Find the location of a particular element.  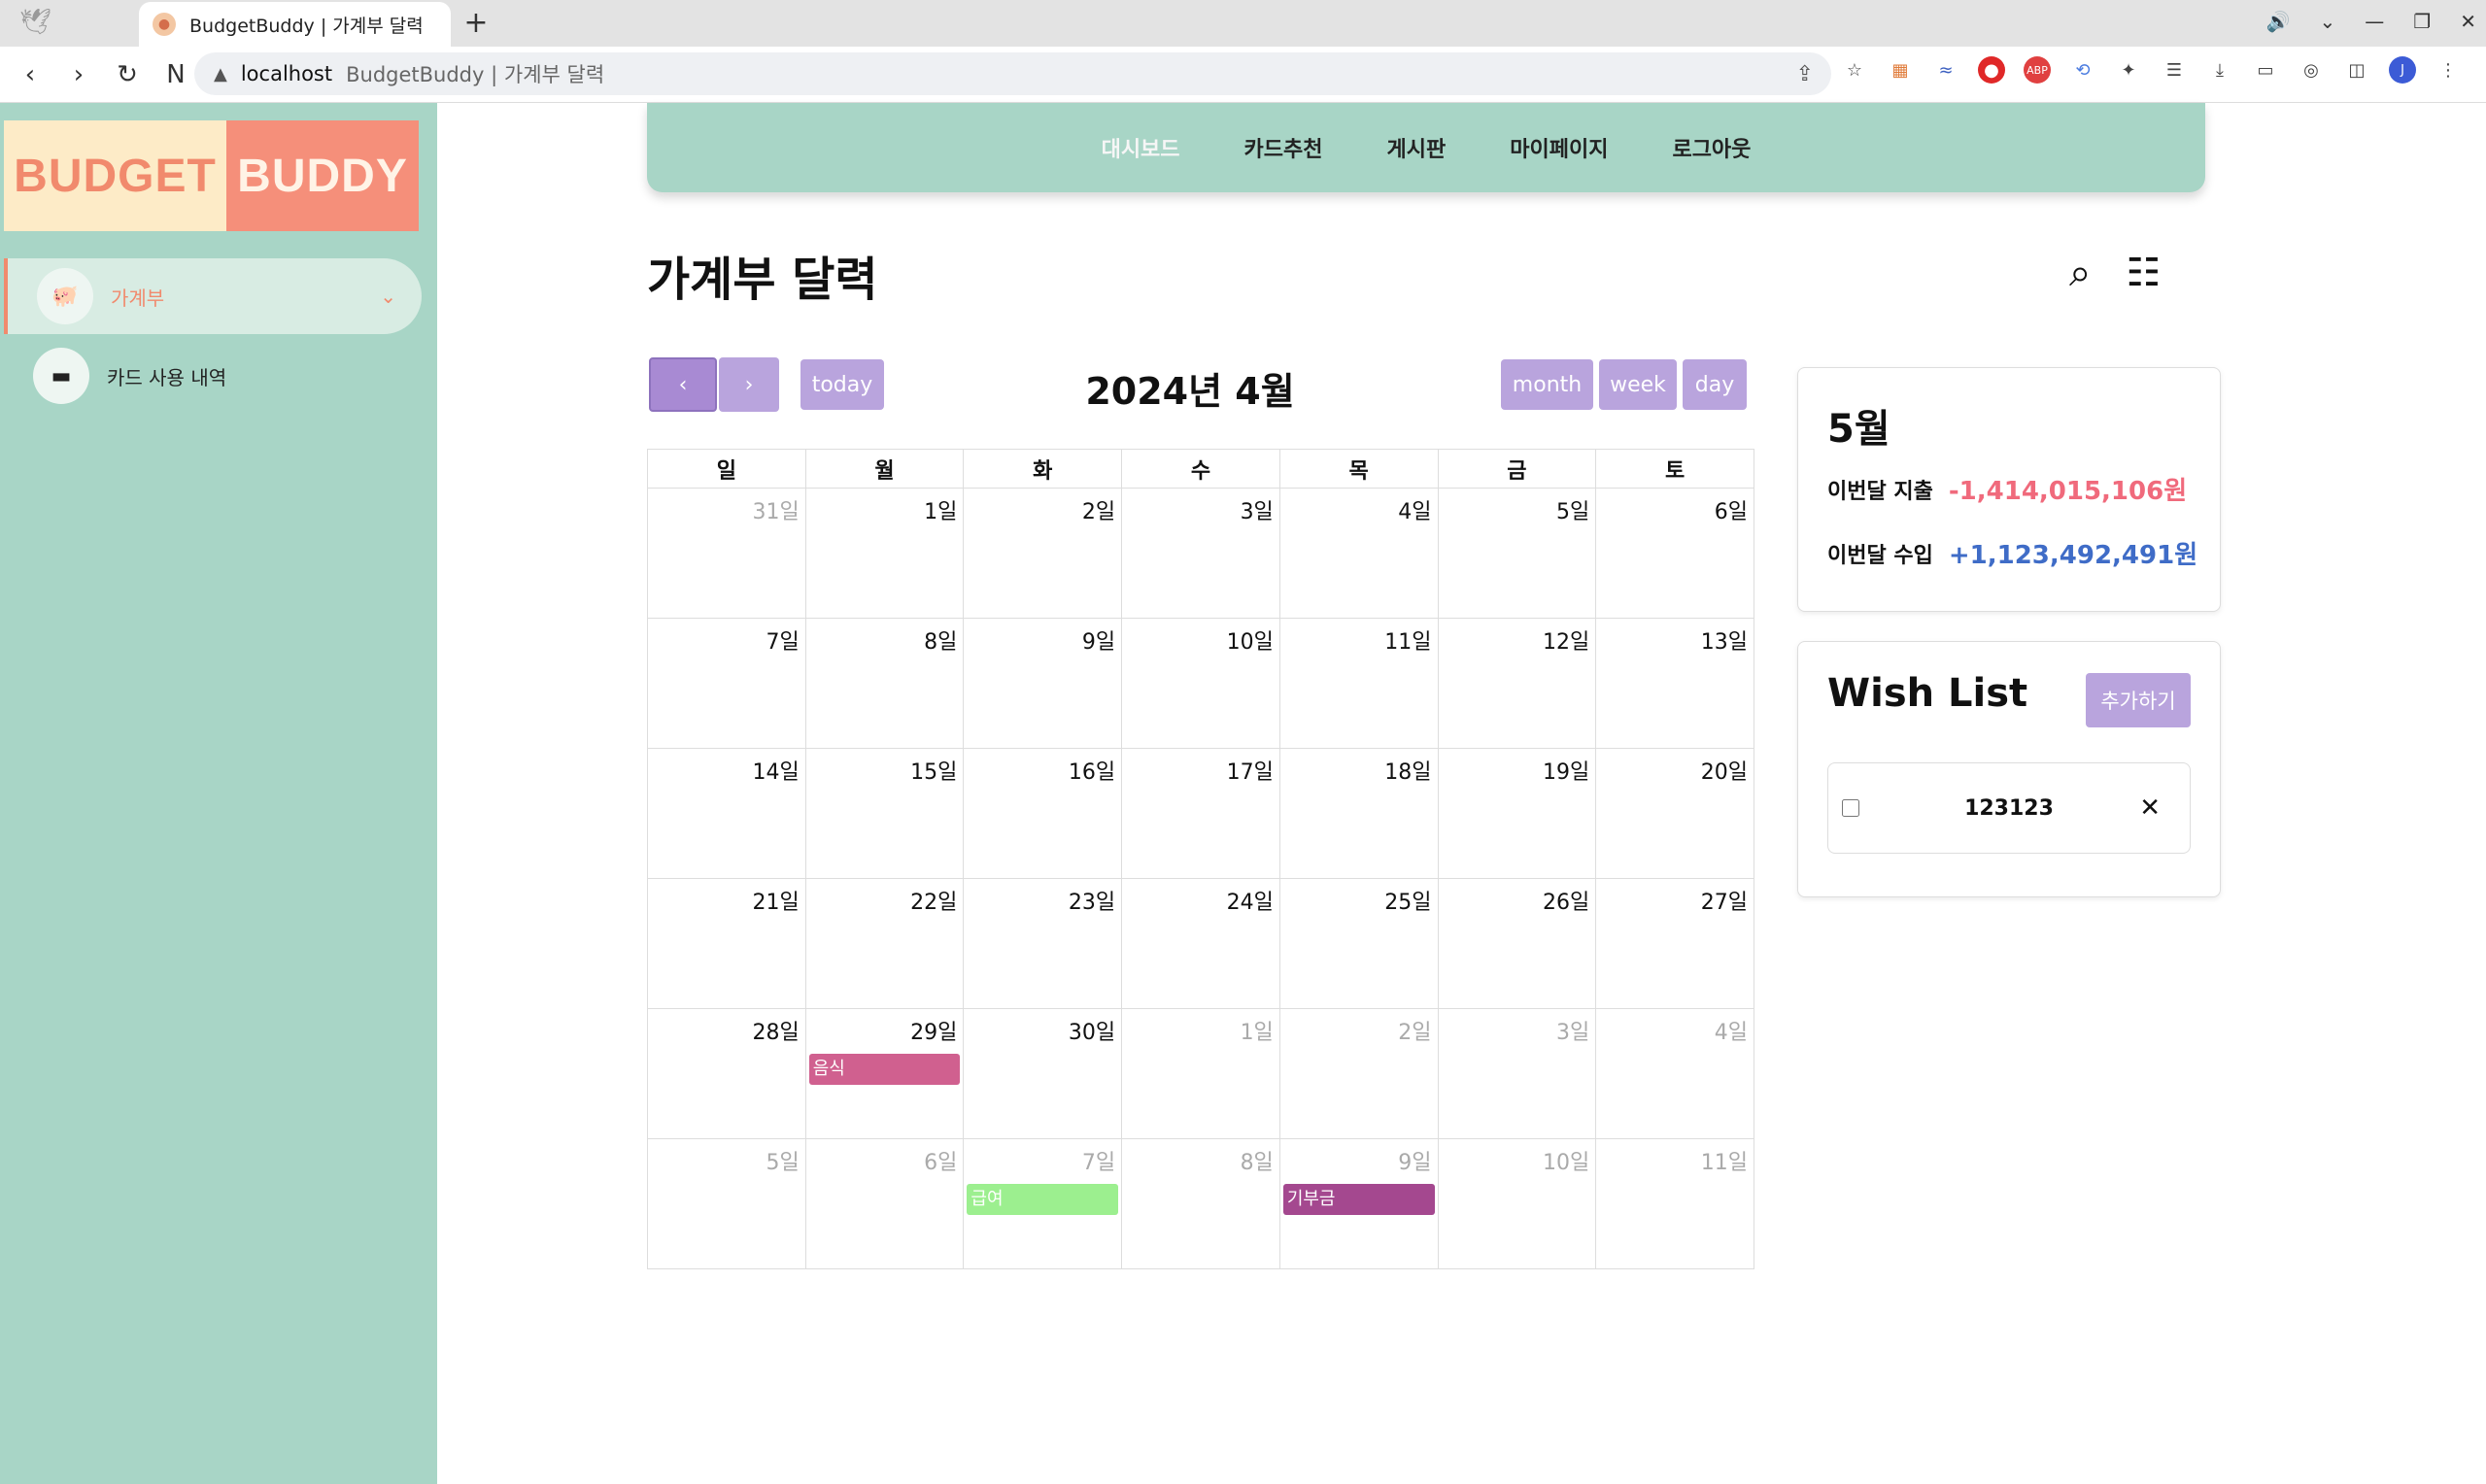

back-icon: ‹ is located at coordinates (30, 74).